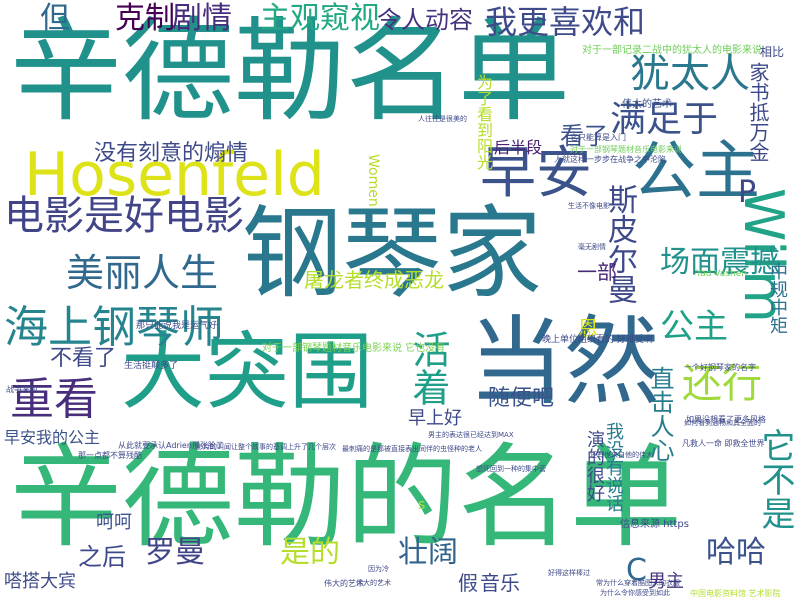 The height and width of the screenshot is (600, 800). What do you see at coordinates (597, 340) in the screenshot?
I see `cloud-word: 晚上单位组织看的 好难受啊` at bounding box center [597, 340].